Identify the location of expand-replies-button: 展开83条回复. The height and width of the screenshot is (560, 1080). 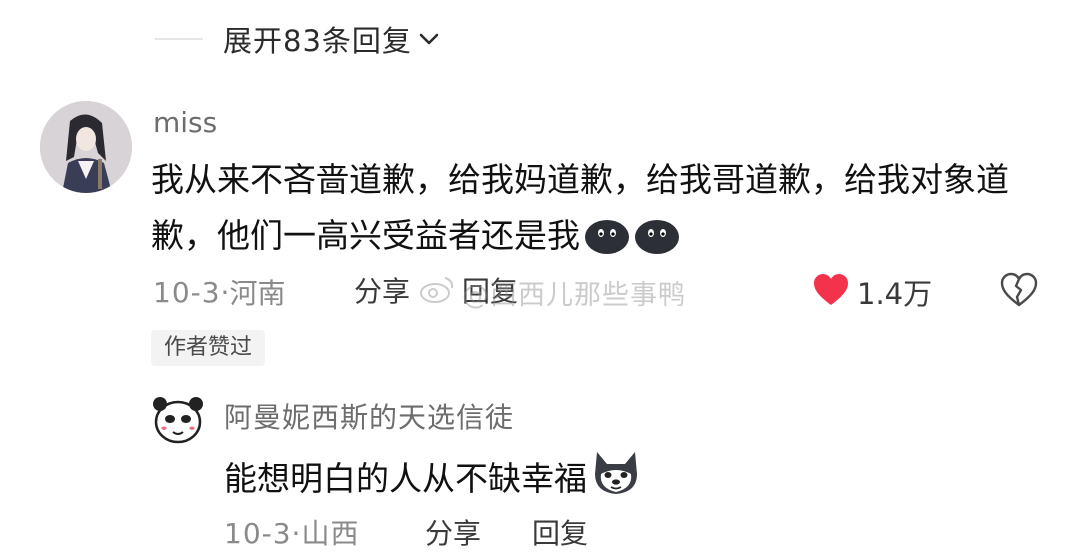
(298, 39).